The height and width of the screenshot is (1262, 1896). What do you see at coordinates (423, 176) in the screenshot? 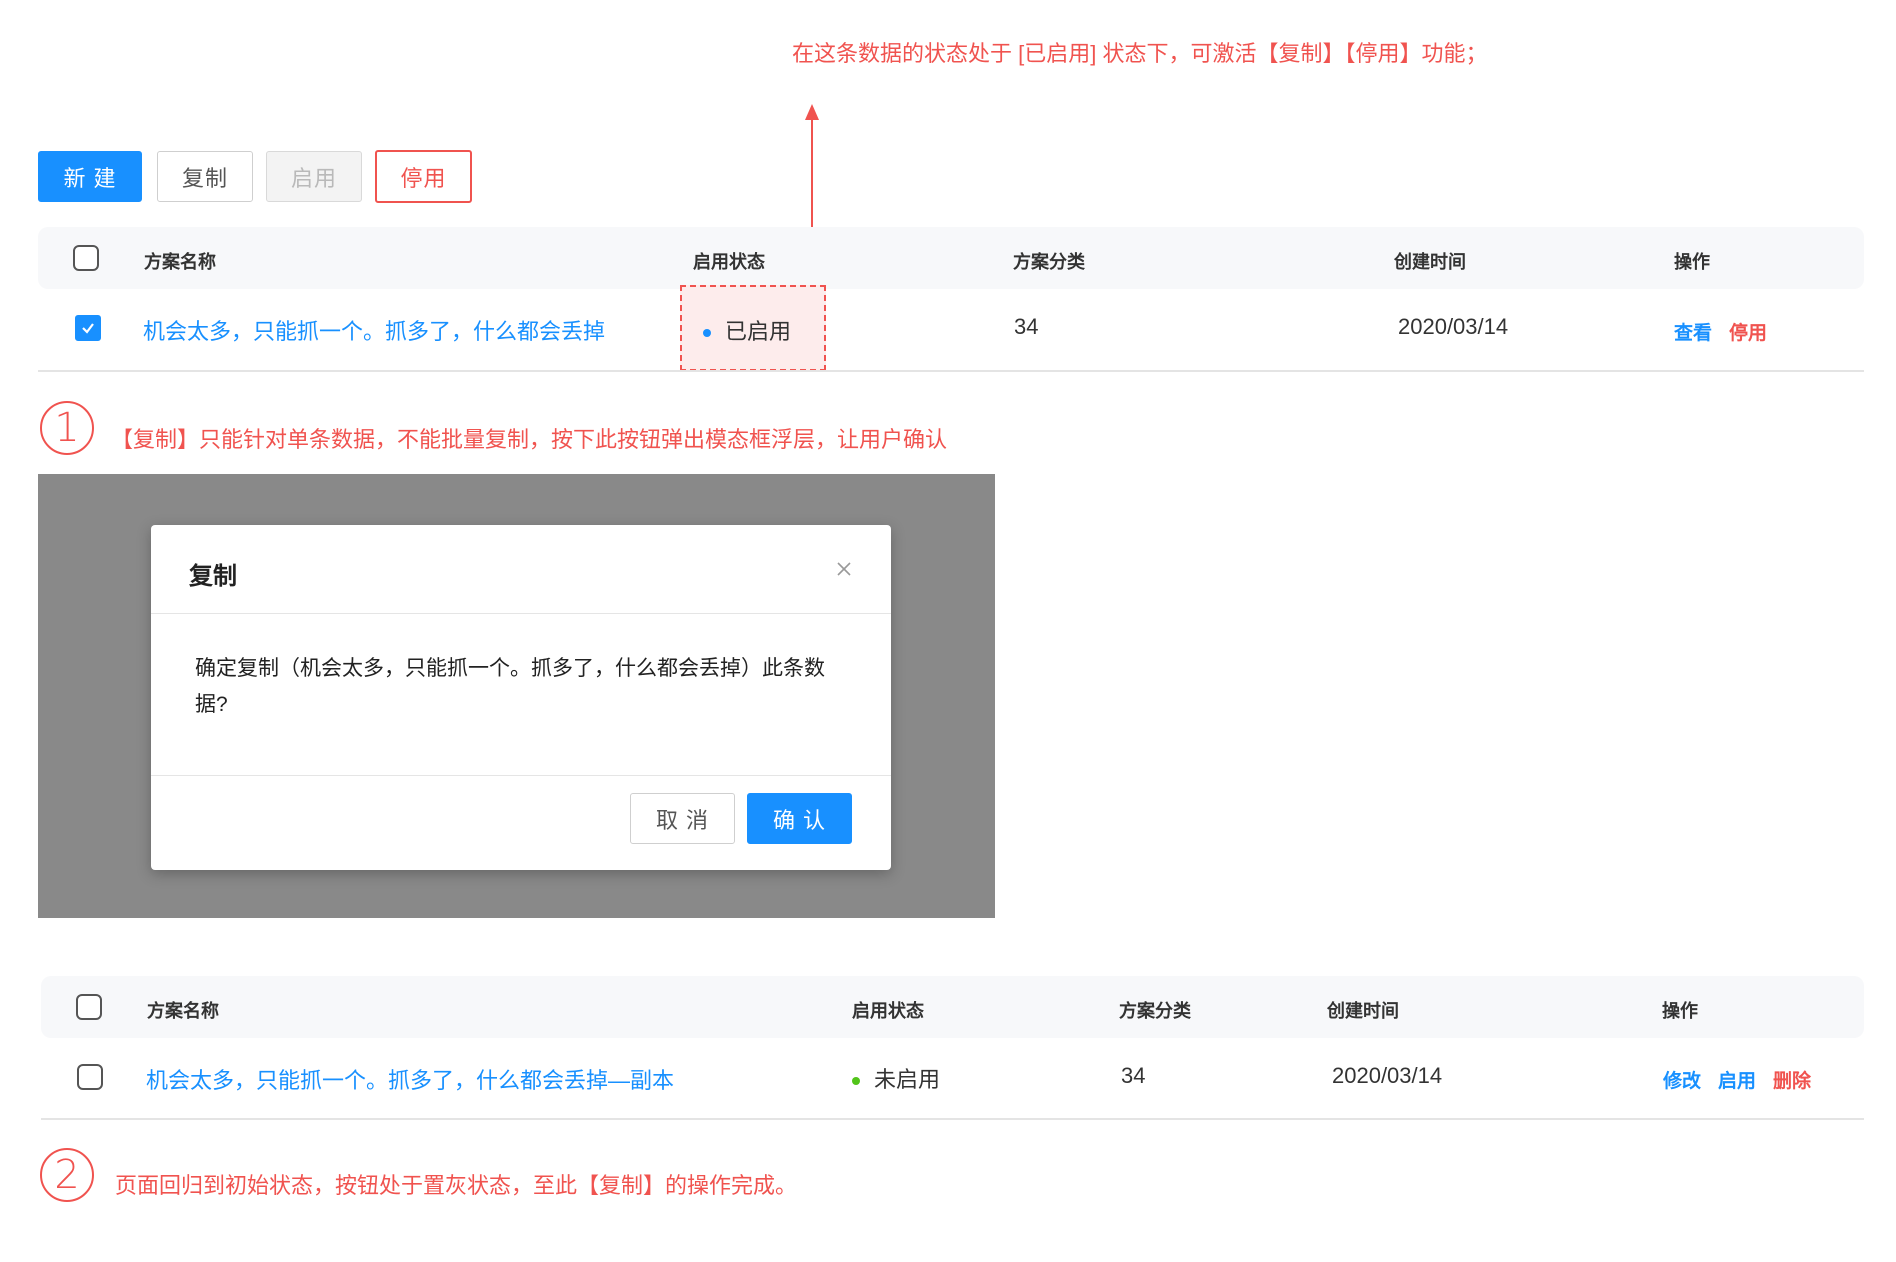
I see `disable-button: 停用` at bounding box center [423, 176].